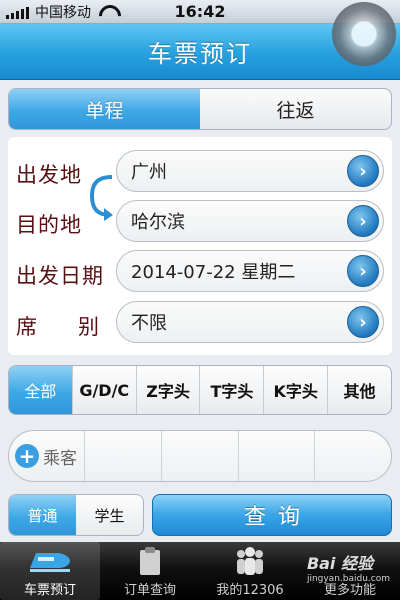 The width and height of the screenshot is (400, 600). What do you see at coordinates (150, 561) in the screenshot?
I see `clipboard-icon` at bounding box center [150, 561].